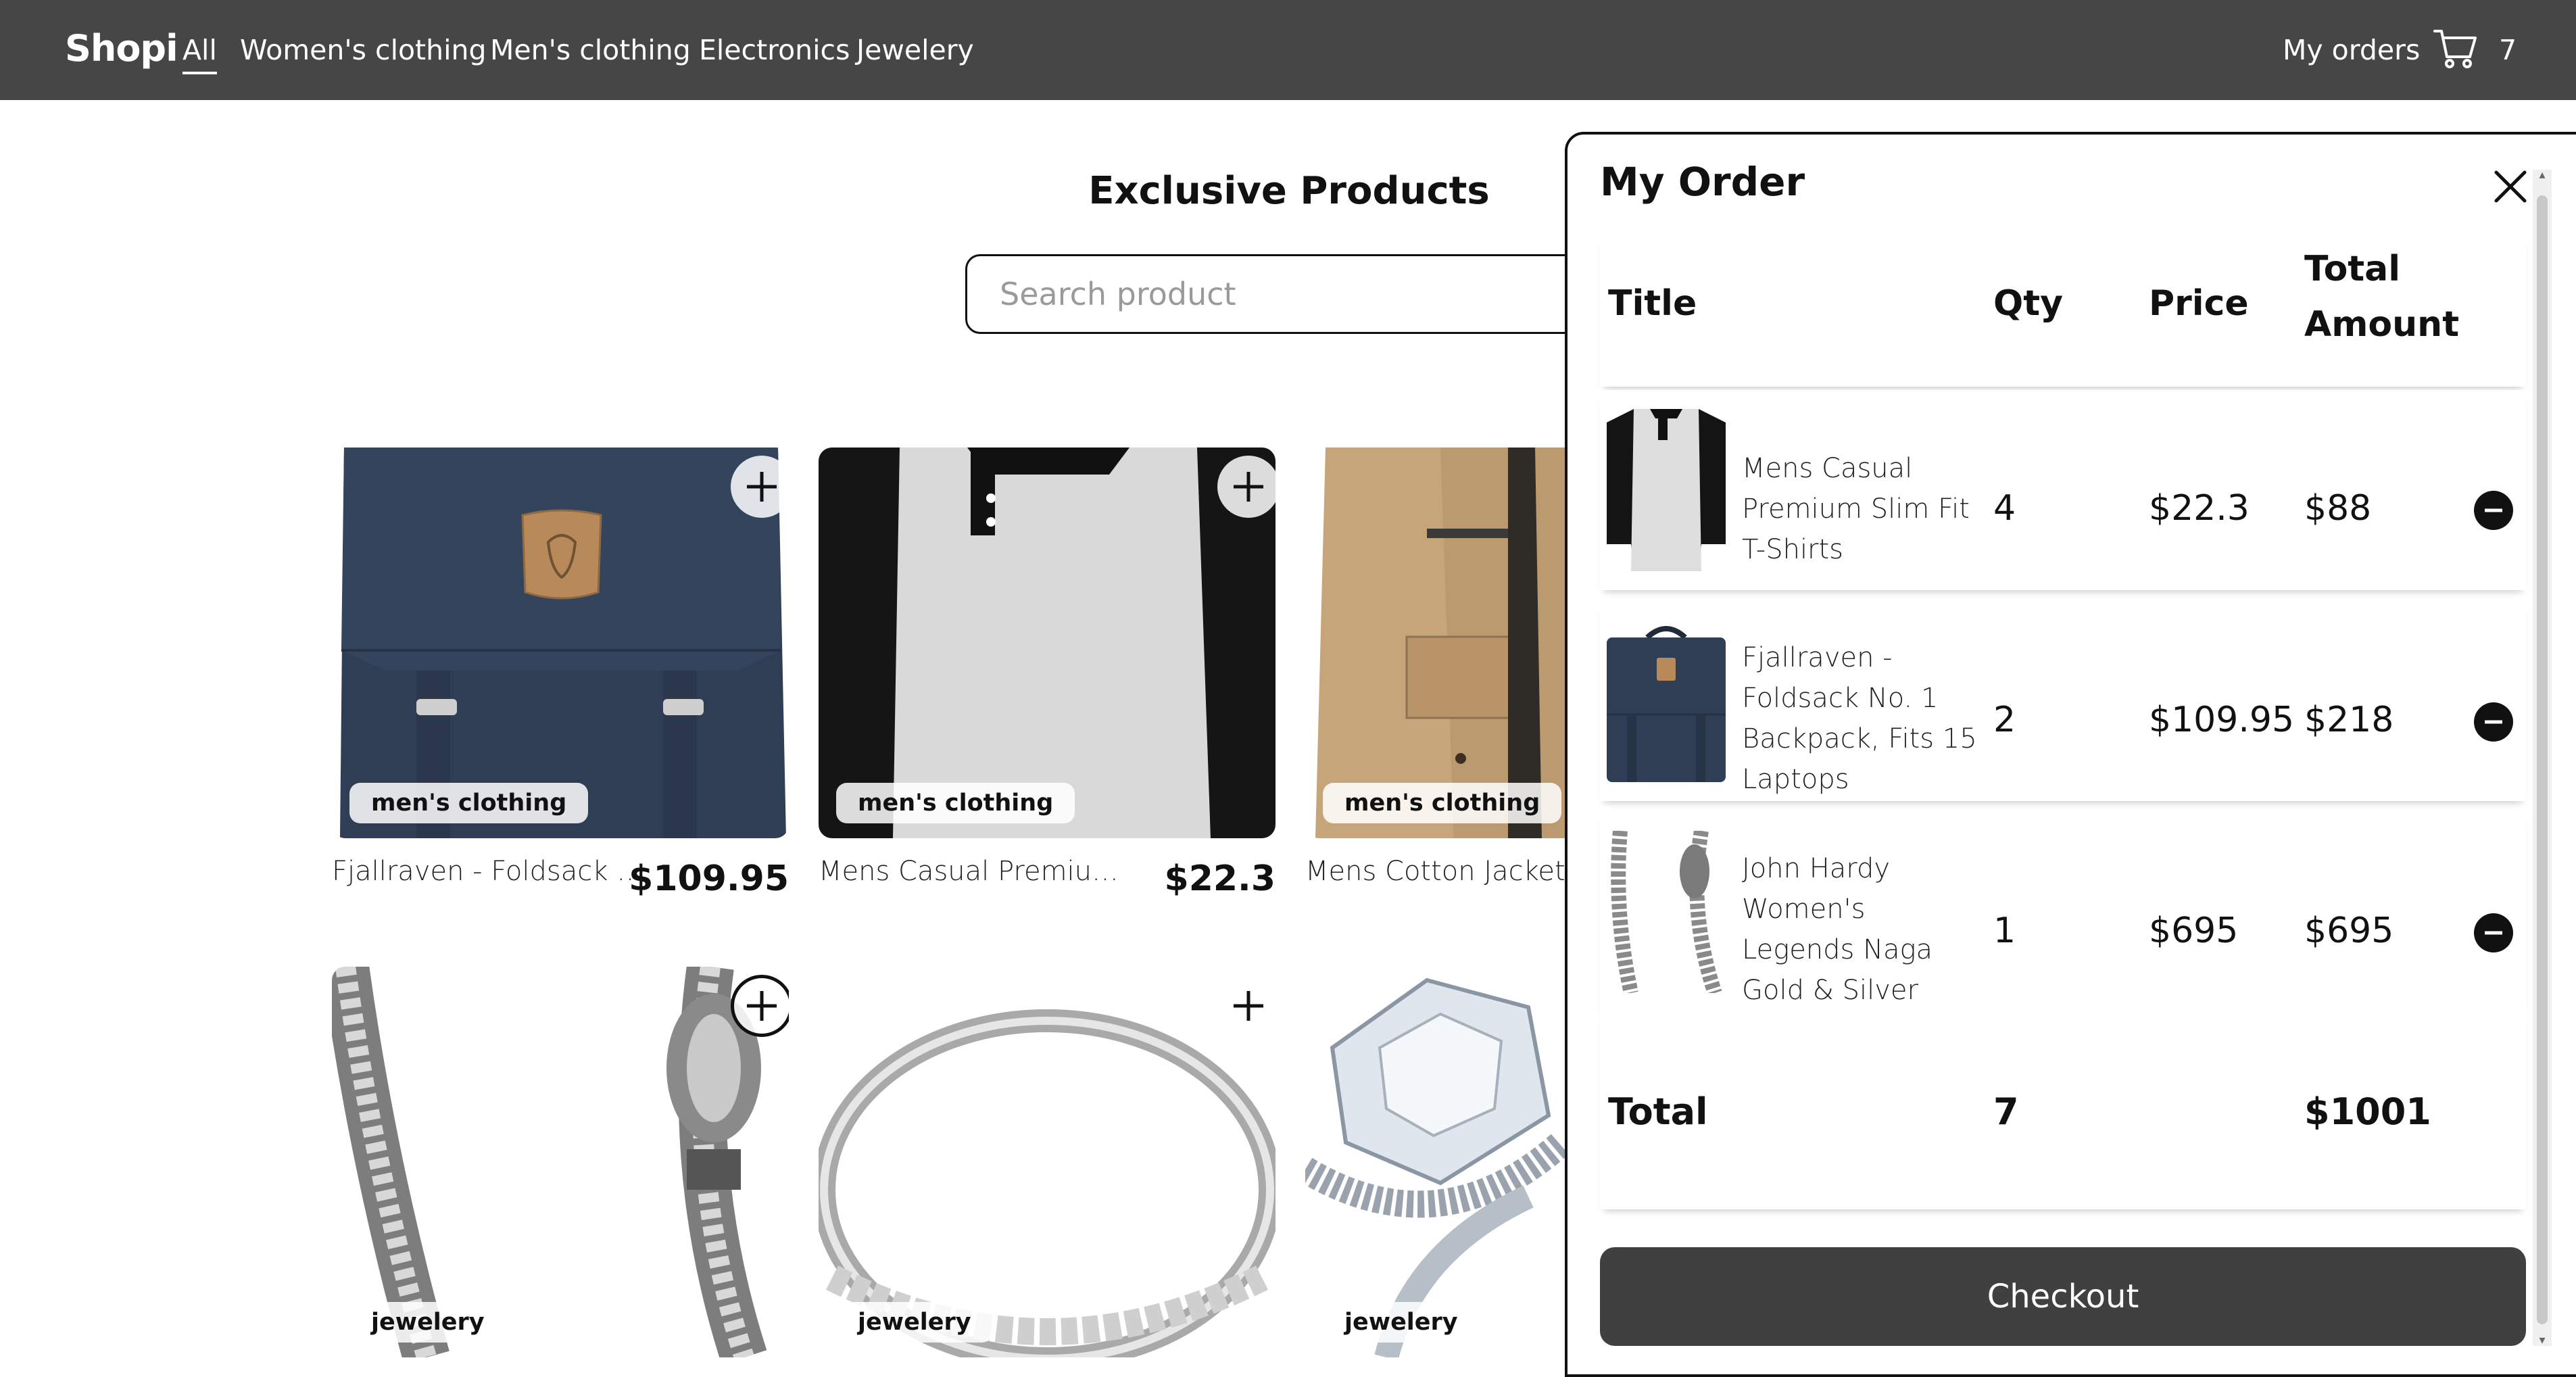  Describe the element at coordinates (2063, 1110) in the screenshot. I see `order-total-row: Total 7 $1001` at that location.